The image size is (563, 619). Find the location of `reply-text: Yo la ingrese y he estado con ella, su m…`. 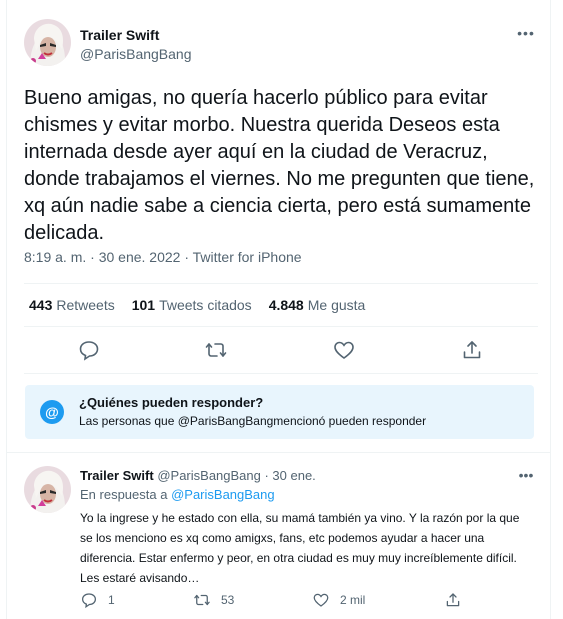

reply-text: Yo la ingrese y he estado con ella, su m… is located at coordinates (300, 548).